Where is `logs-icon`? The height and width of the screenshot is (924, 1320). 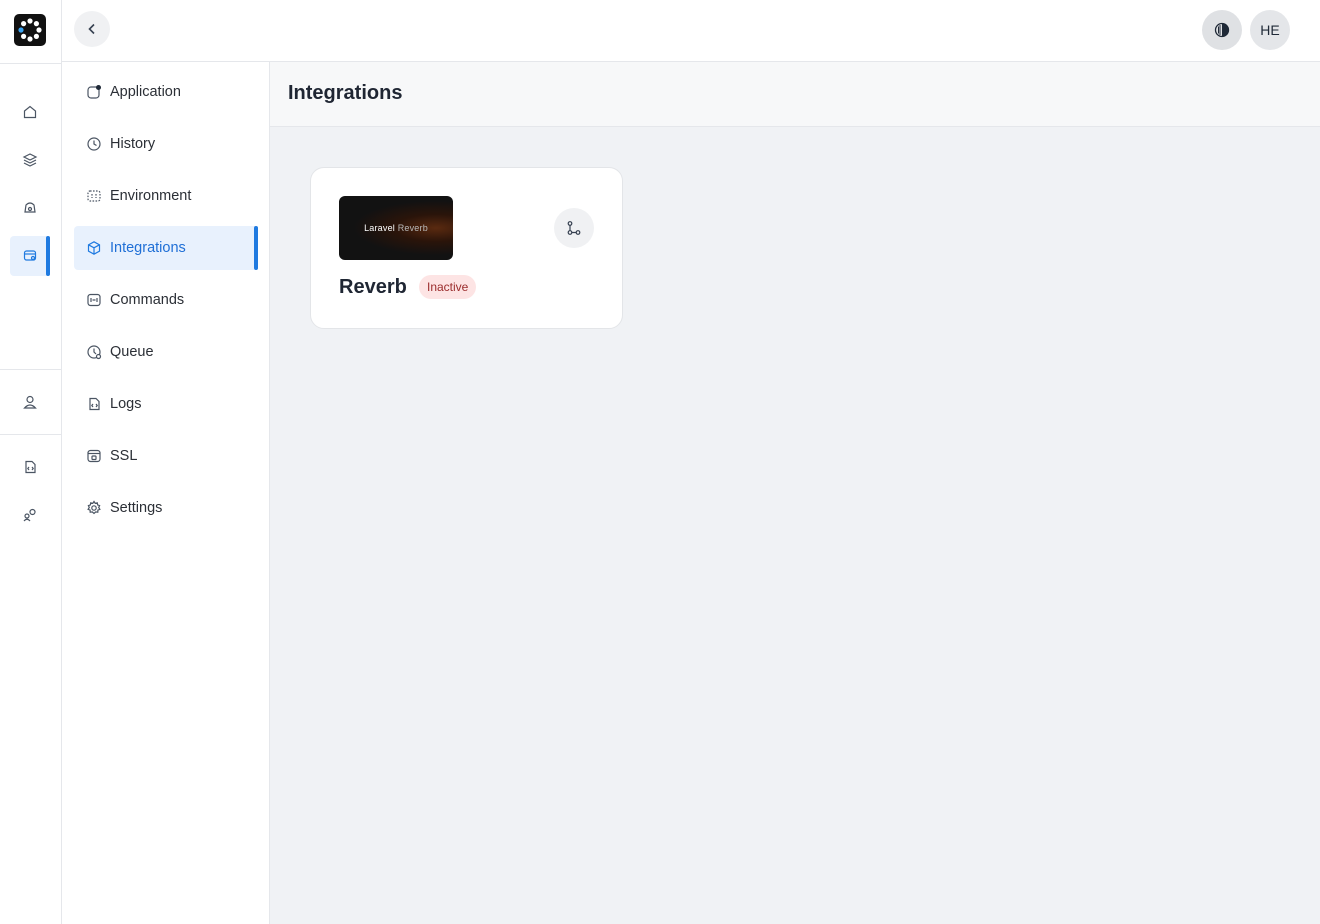
logs-icon is located at coordinates (94, 404).